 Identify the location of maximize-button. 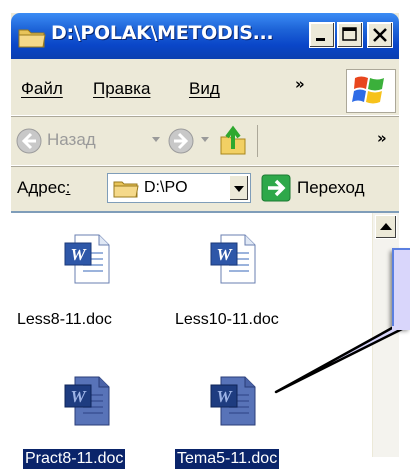
(350, 35).